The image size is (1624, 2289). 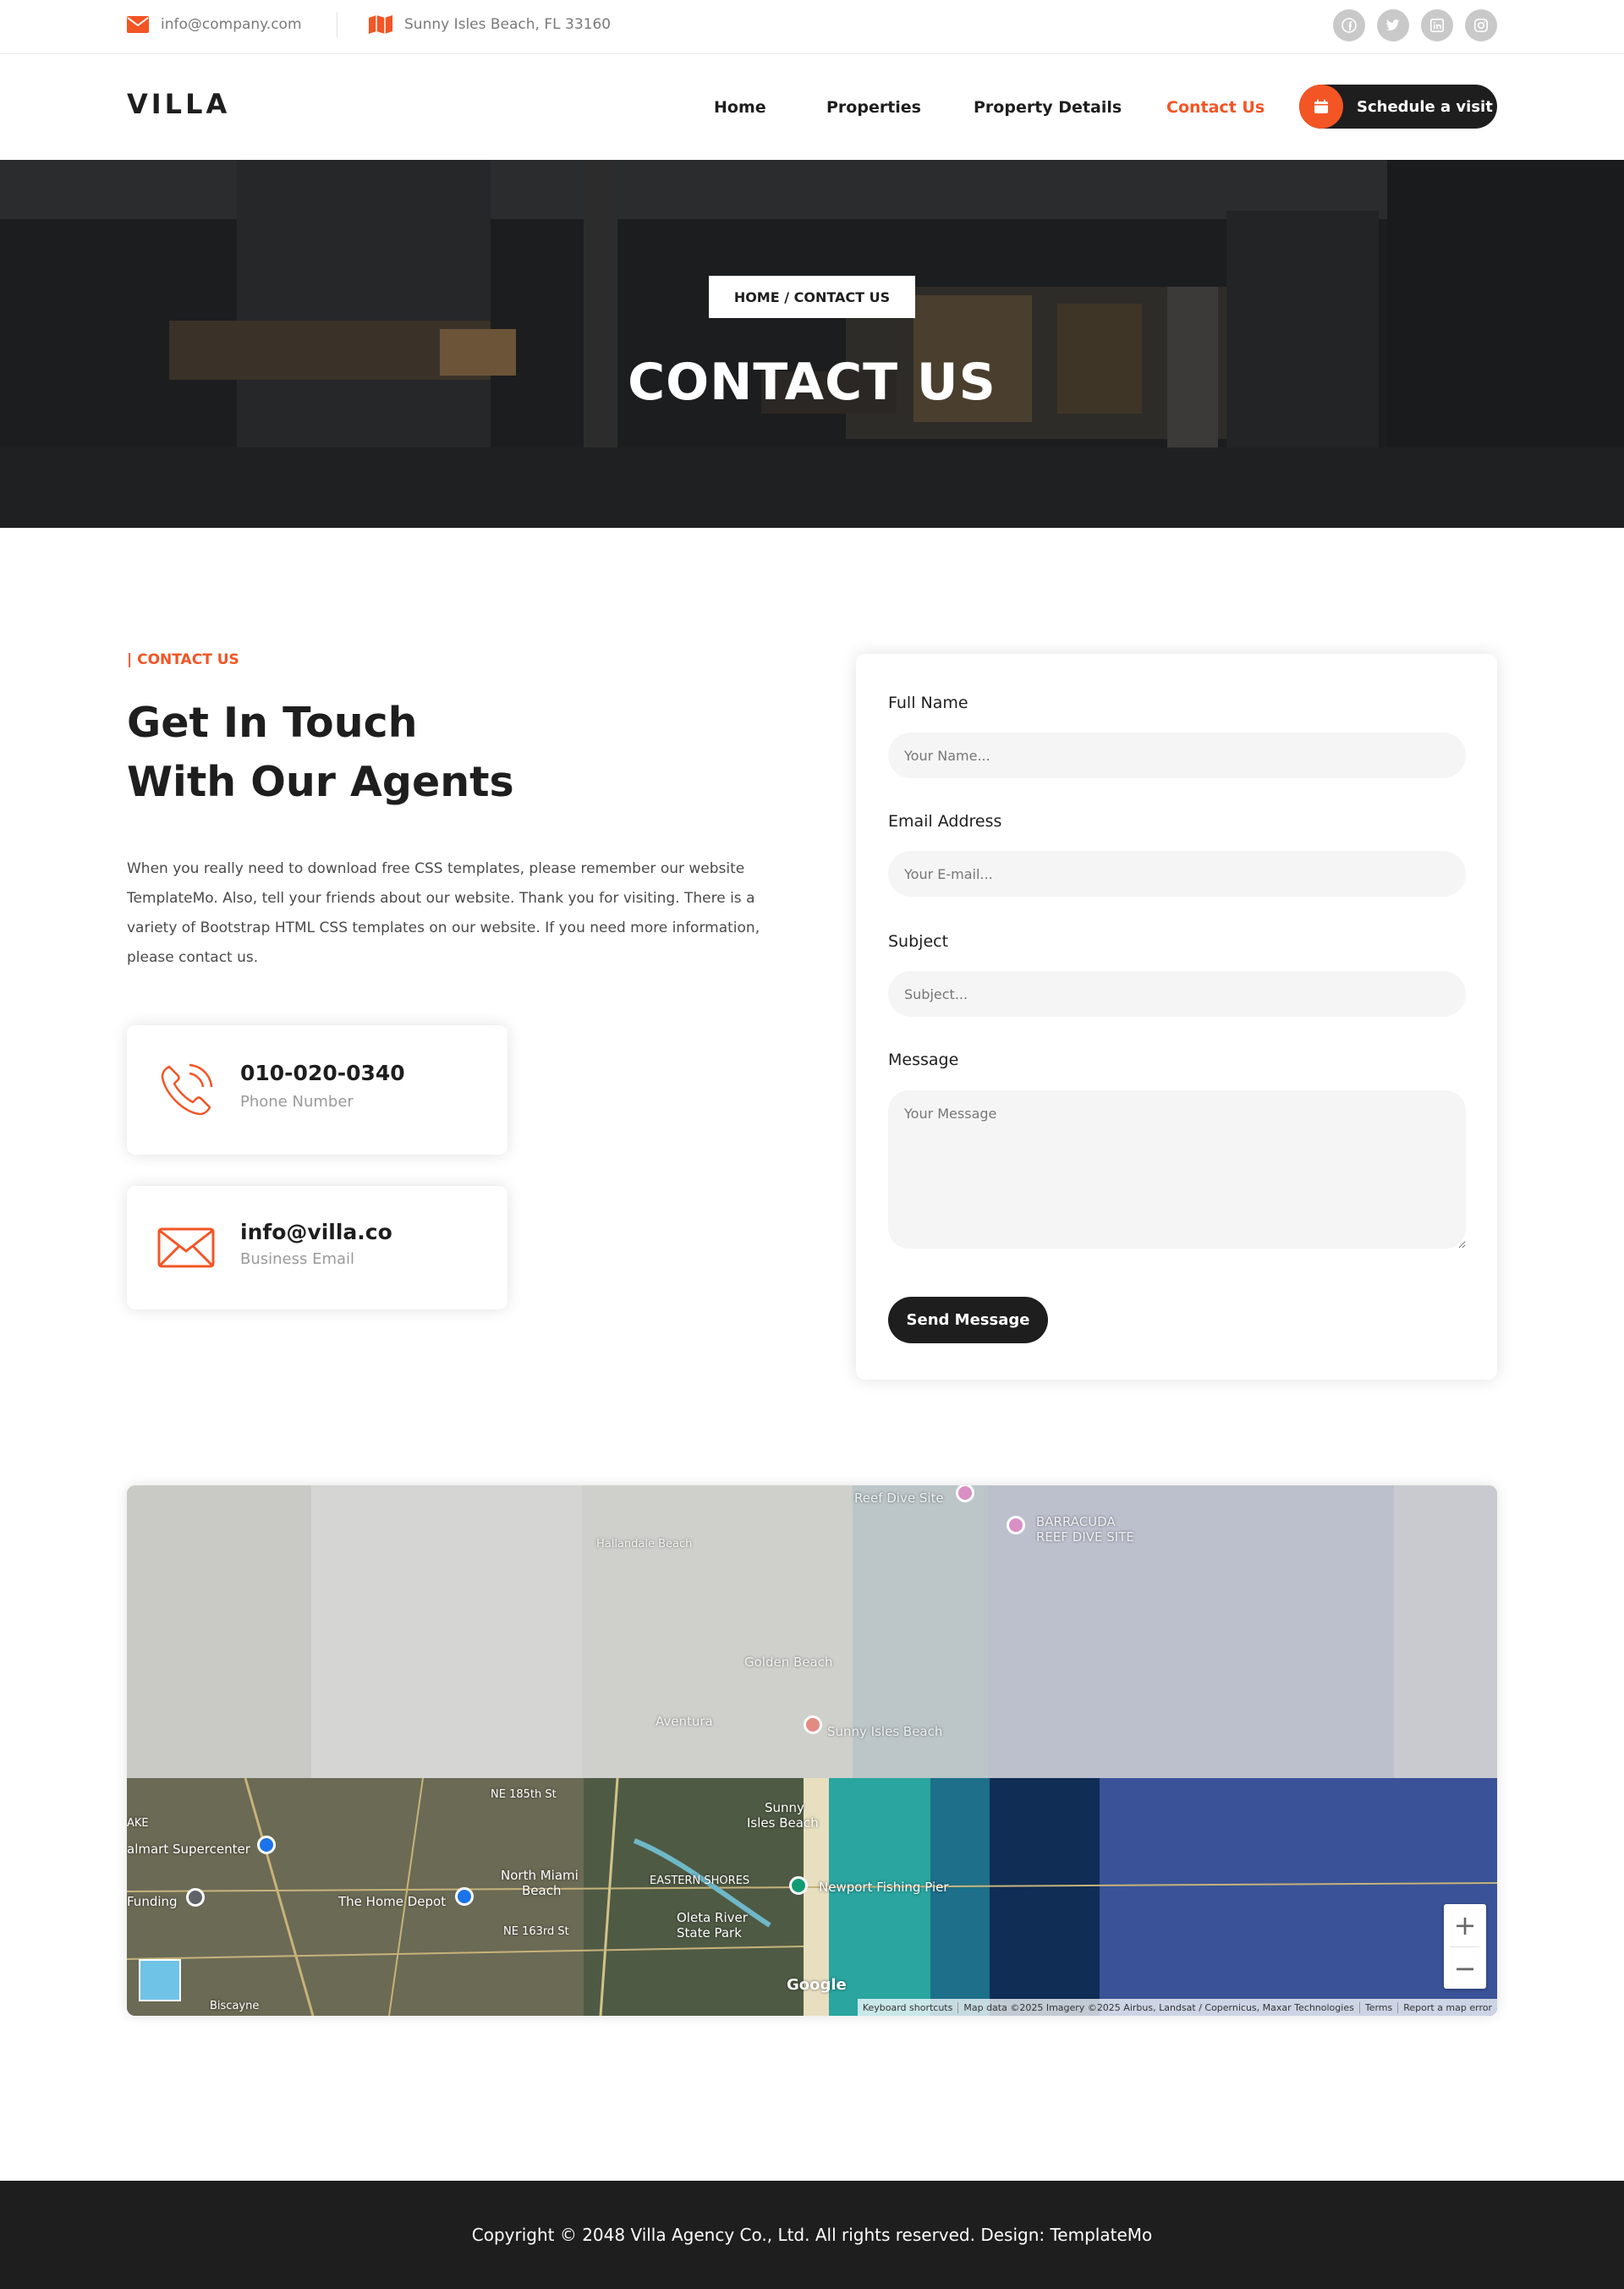 What do you see at coordinates (323, 1073) in the screenshot?
I see `phone-number: 010-020-0340` at bounding box center [323, 1073].